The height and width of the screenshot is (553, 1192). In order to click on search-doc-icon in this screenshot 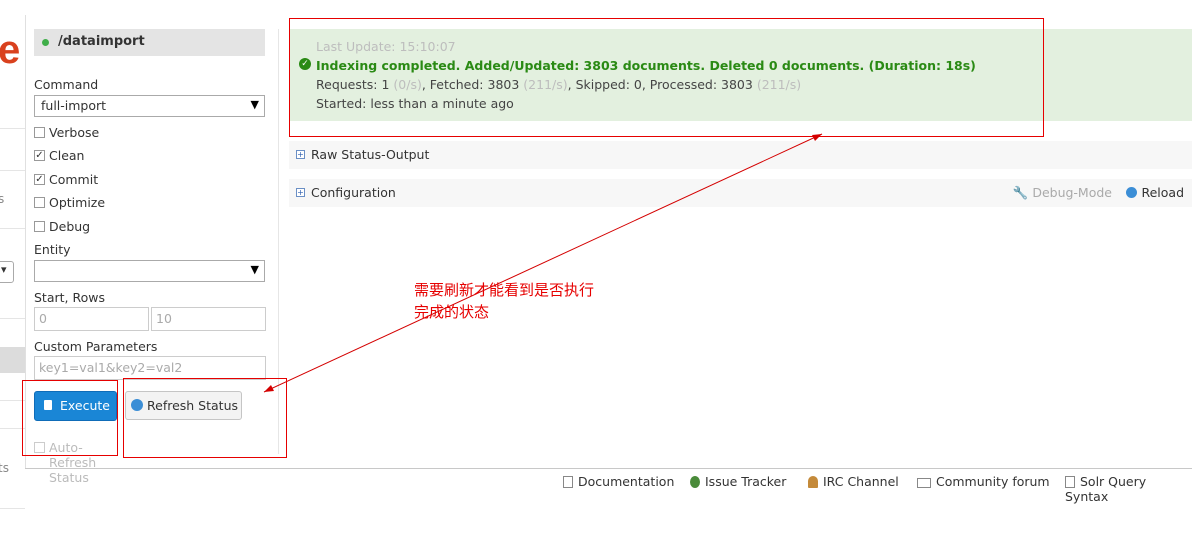, I will do `click(1070, 482)`.